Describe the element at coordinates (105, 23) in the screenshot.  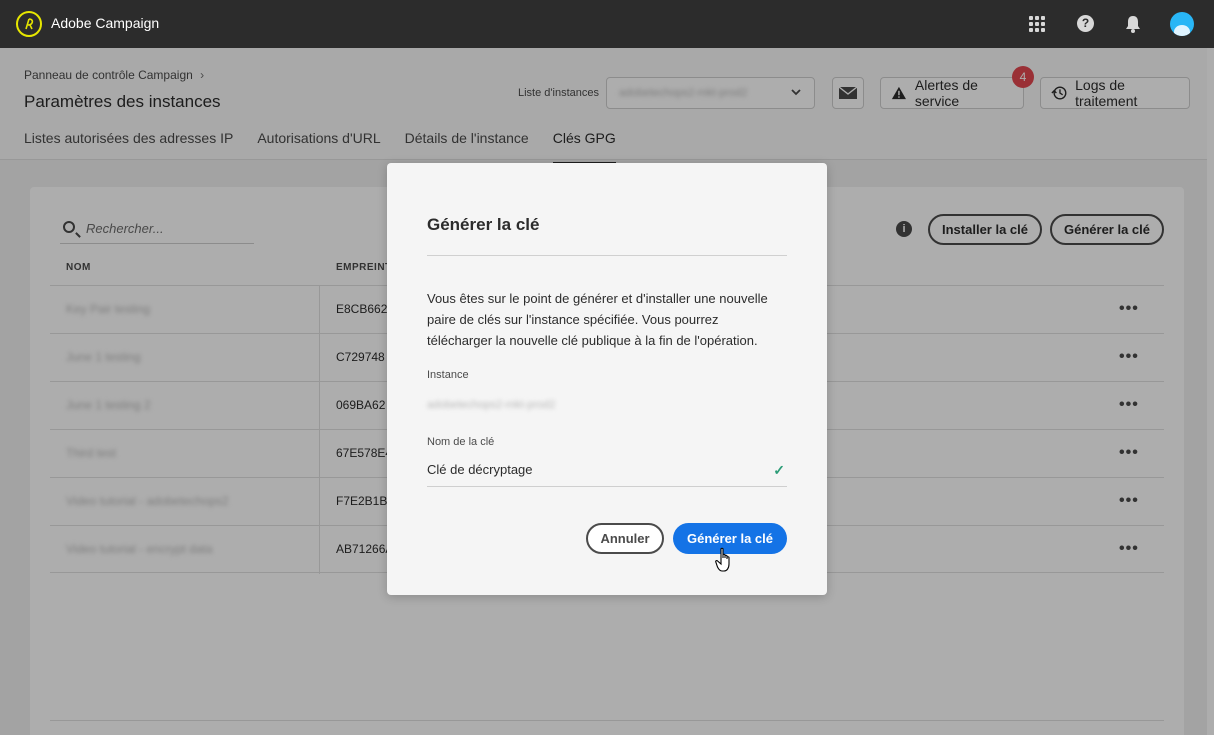
I see `app-title: Adobe Campaign` at that location.